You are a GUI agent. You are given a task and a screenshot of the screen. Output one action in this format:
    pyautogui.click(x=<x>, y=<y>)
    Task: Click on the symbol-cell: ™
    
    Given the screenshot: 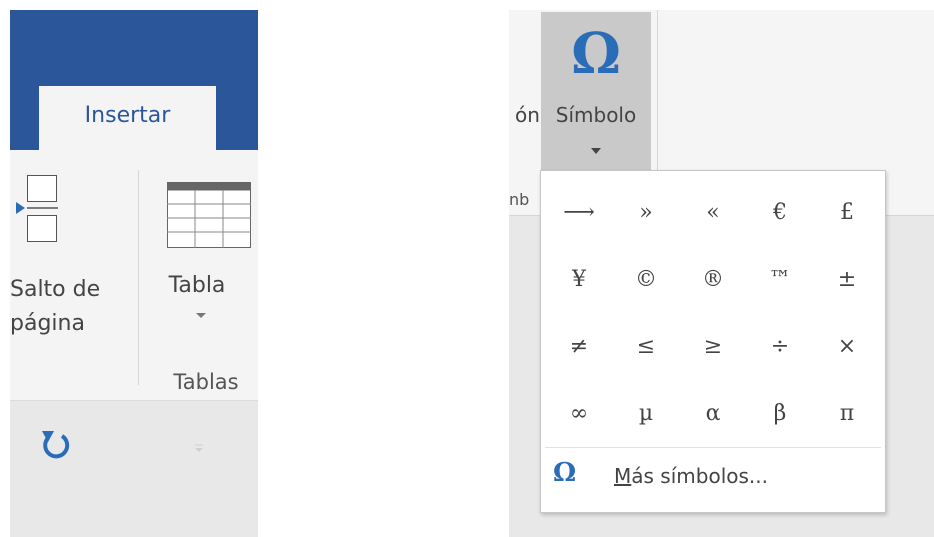 What is the action you would take?
    pyautogui.click(x=780, y=280)
    